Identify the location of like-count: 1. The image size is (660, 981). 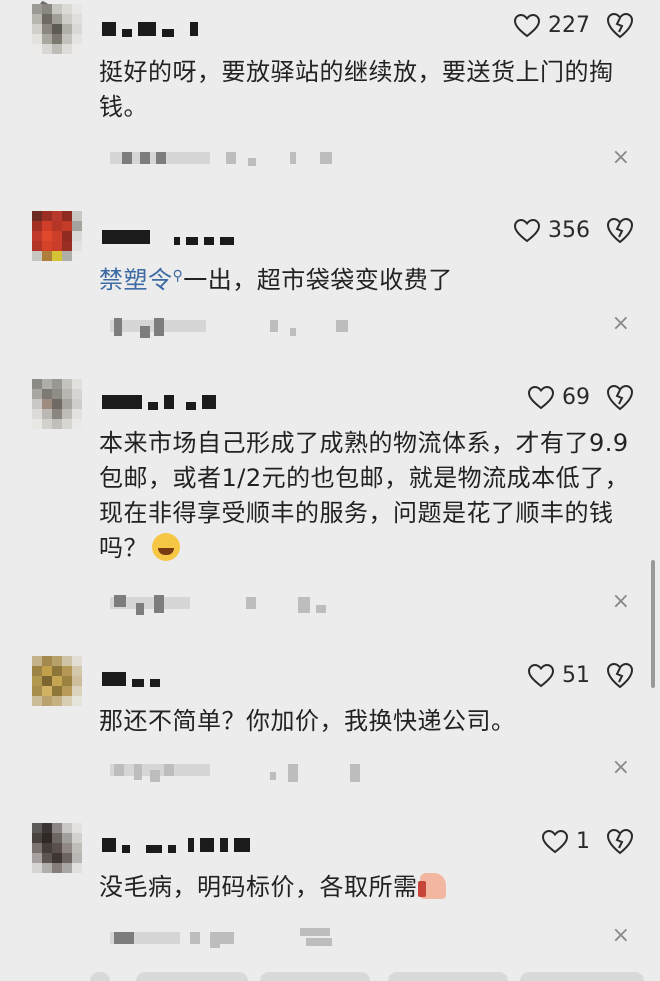
(583, 841).